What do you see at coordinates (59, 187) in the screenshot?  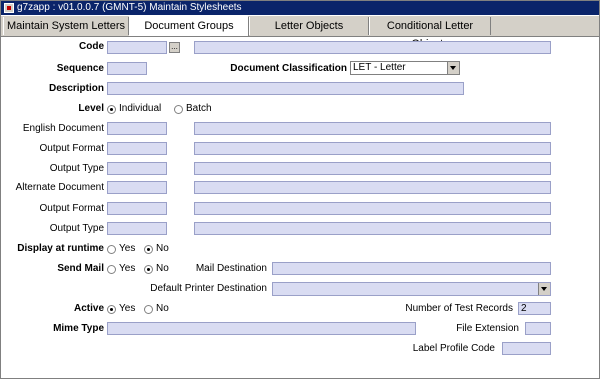 I see `alternate-doc-label: Alternate Document` at bounding box center [59, 187].